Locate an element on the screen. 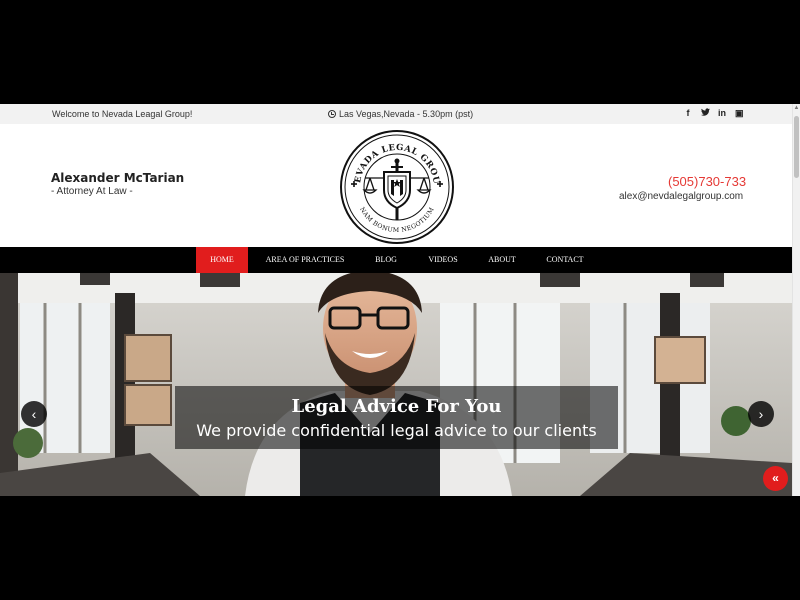 This screenshot has height=600, width=800. location-text: Las Vegas,Nevada - 5.30pm (pst) is located at coordinates (406, 114).